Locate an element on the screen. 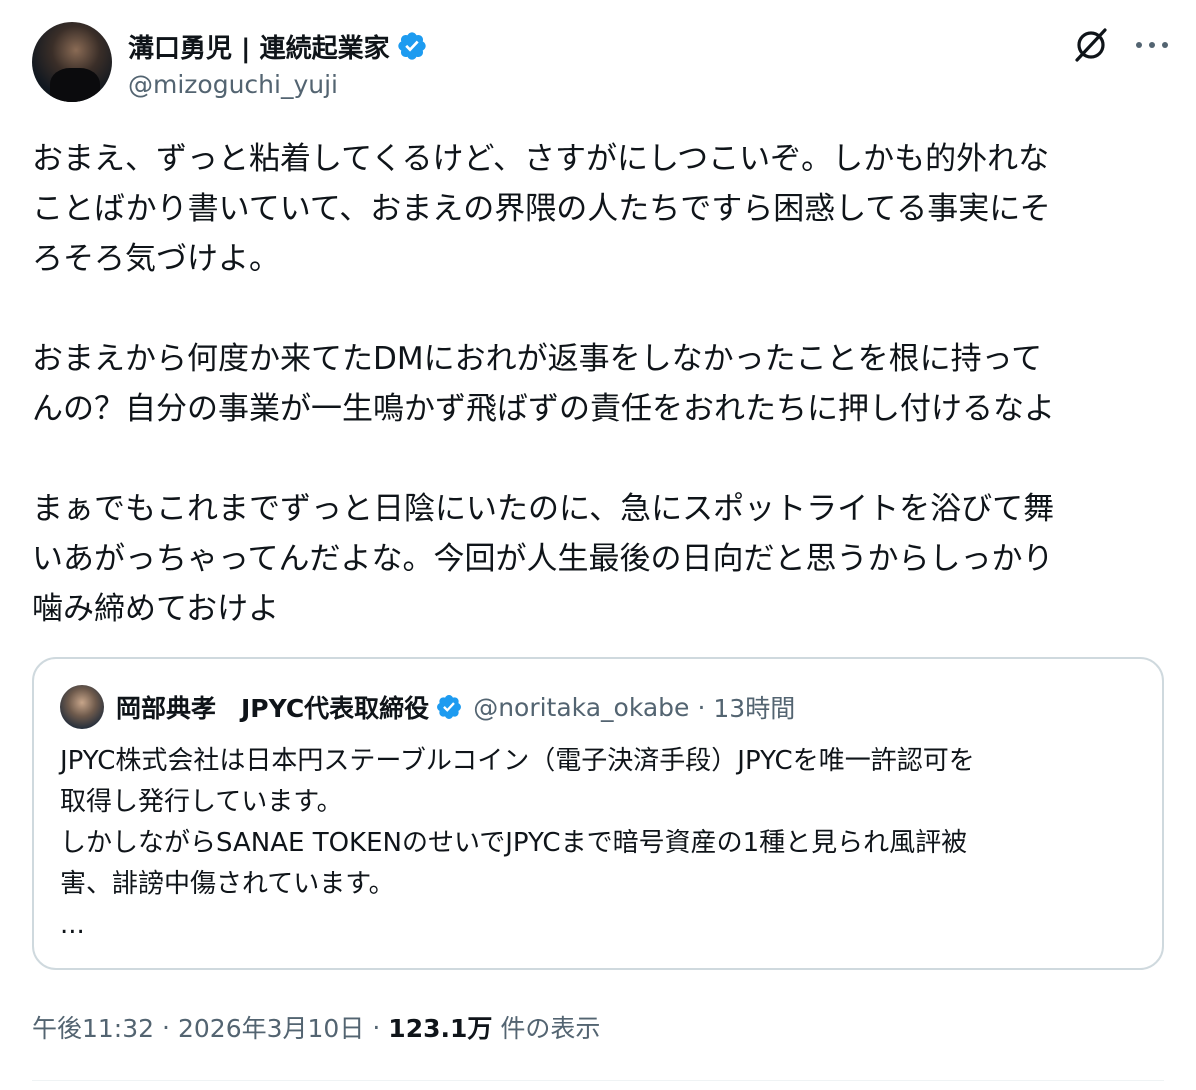 This screenshot has height=1090, width=1196. divider is located at coordinates (598, 1080).